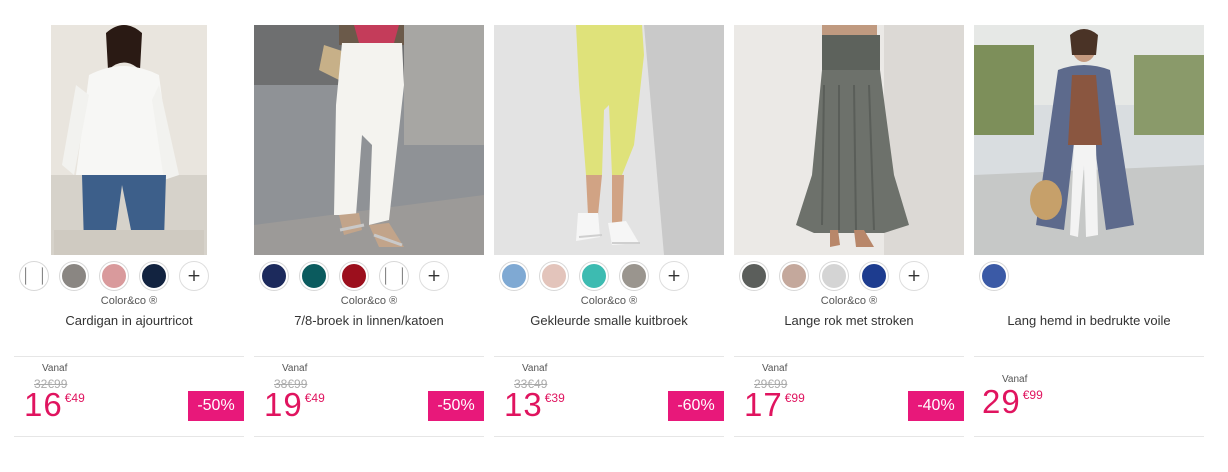  Describe the element at coordinates (1001, 401) in the screenshot. I see `price-integer: 29` at that location.